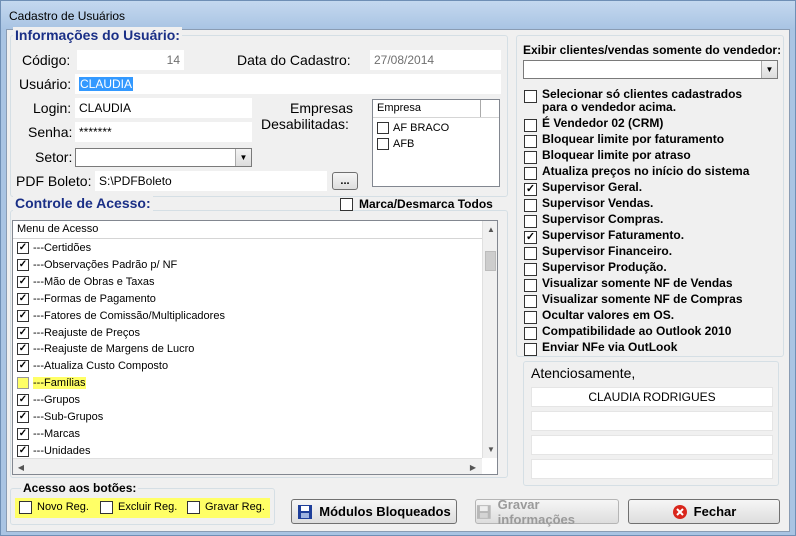 This screenshot has width=796, height=536. Describe the element at coordinates (52, 108) in the screenshot. I see `login-label: Login:` at that location.